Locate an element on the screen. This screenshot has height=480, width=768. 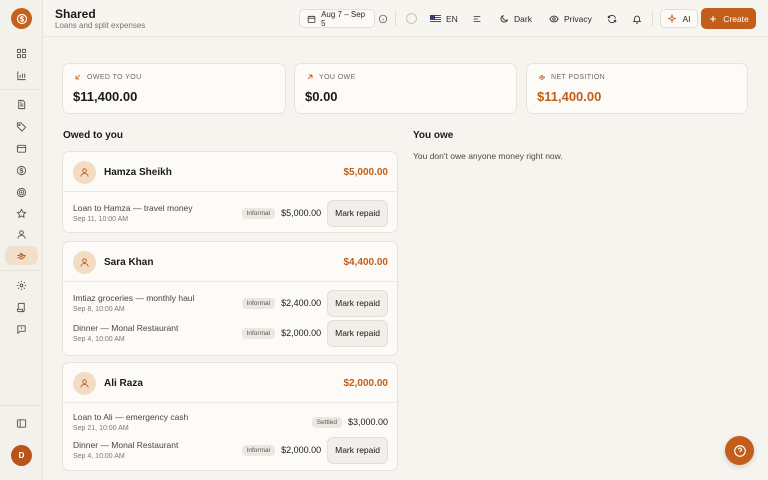
scroll-icon is located at coordinates (21, 307).